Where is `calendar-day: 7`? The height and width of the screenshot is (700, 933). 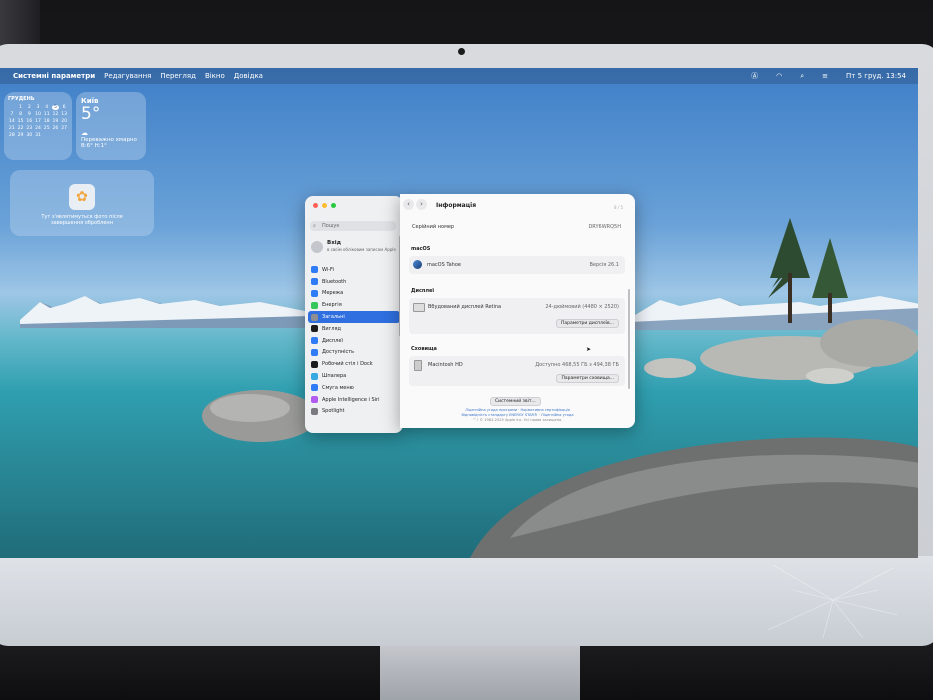
calendar-day: 7 is located at coordinates (12, 114).